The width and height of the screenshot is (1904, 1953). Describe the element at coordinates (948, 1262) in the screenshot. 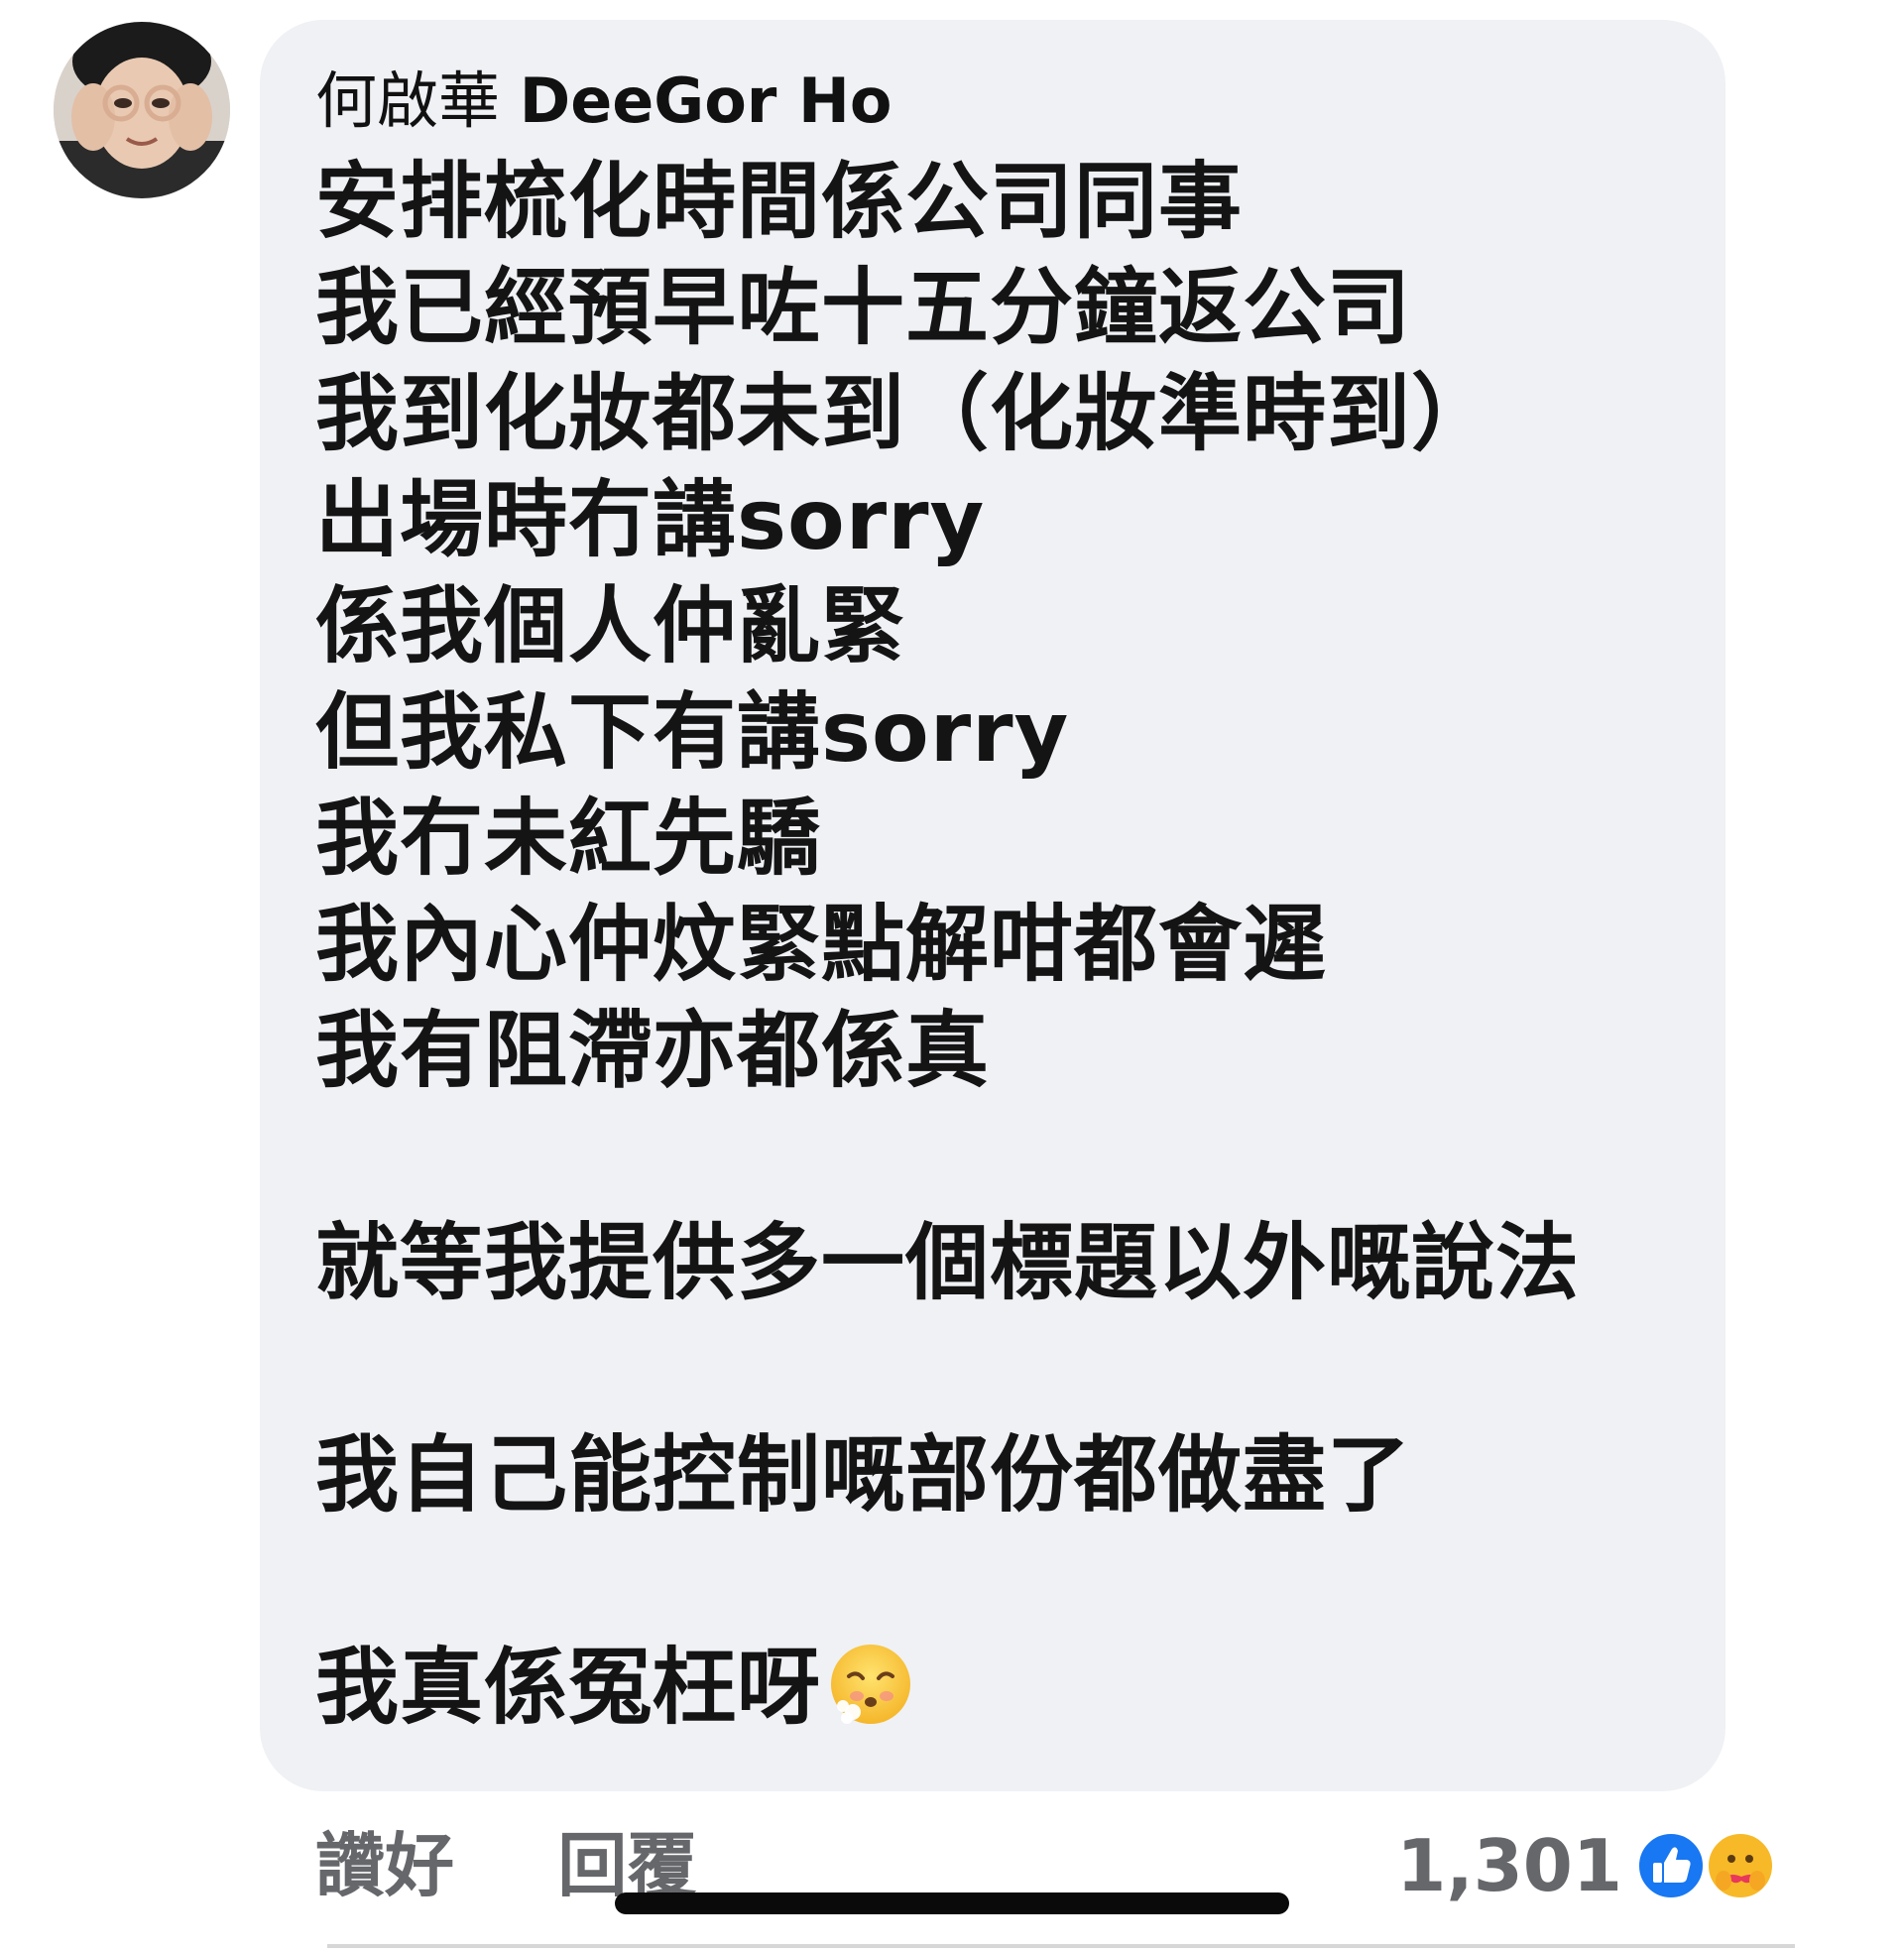

I see `comment-line: 就等我提供多一個標題以外嘅說法` at that location.